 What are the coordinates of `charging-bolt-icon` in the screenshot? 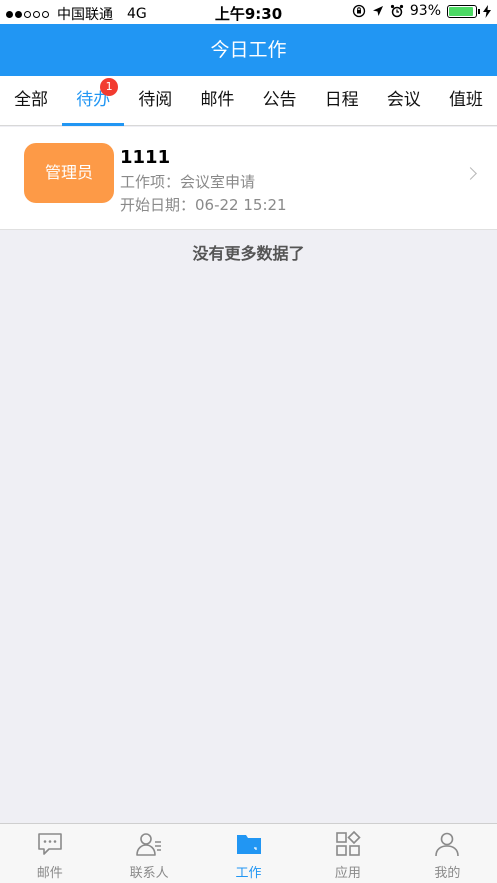 It's located at (487, 11).